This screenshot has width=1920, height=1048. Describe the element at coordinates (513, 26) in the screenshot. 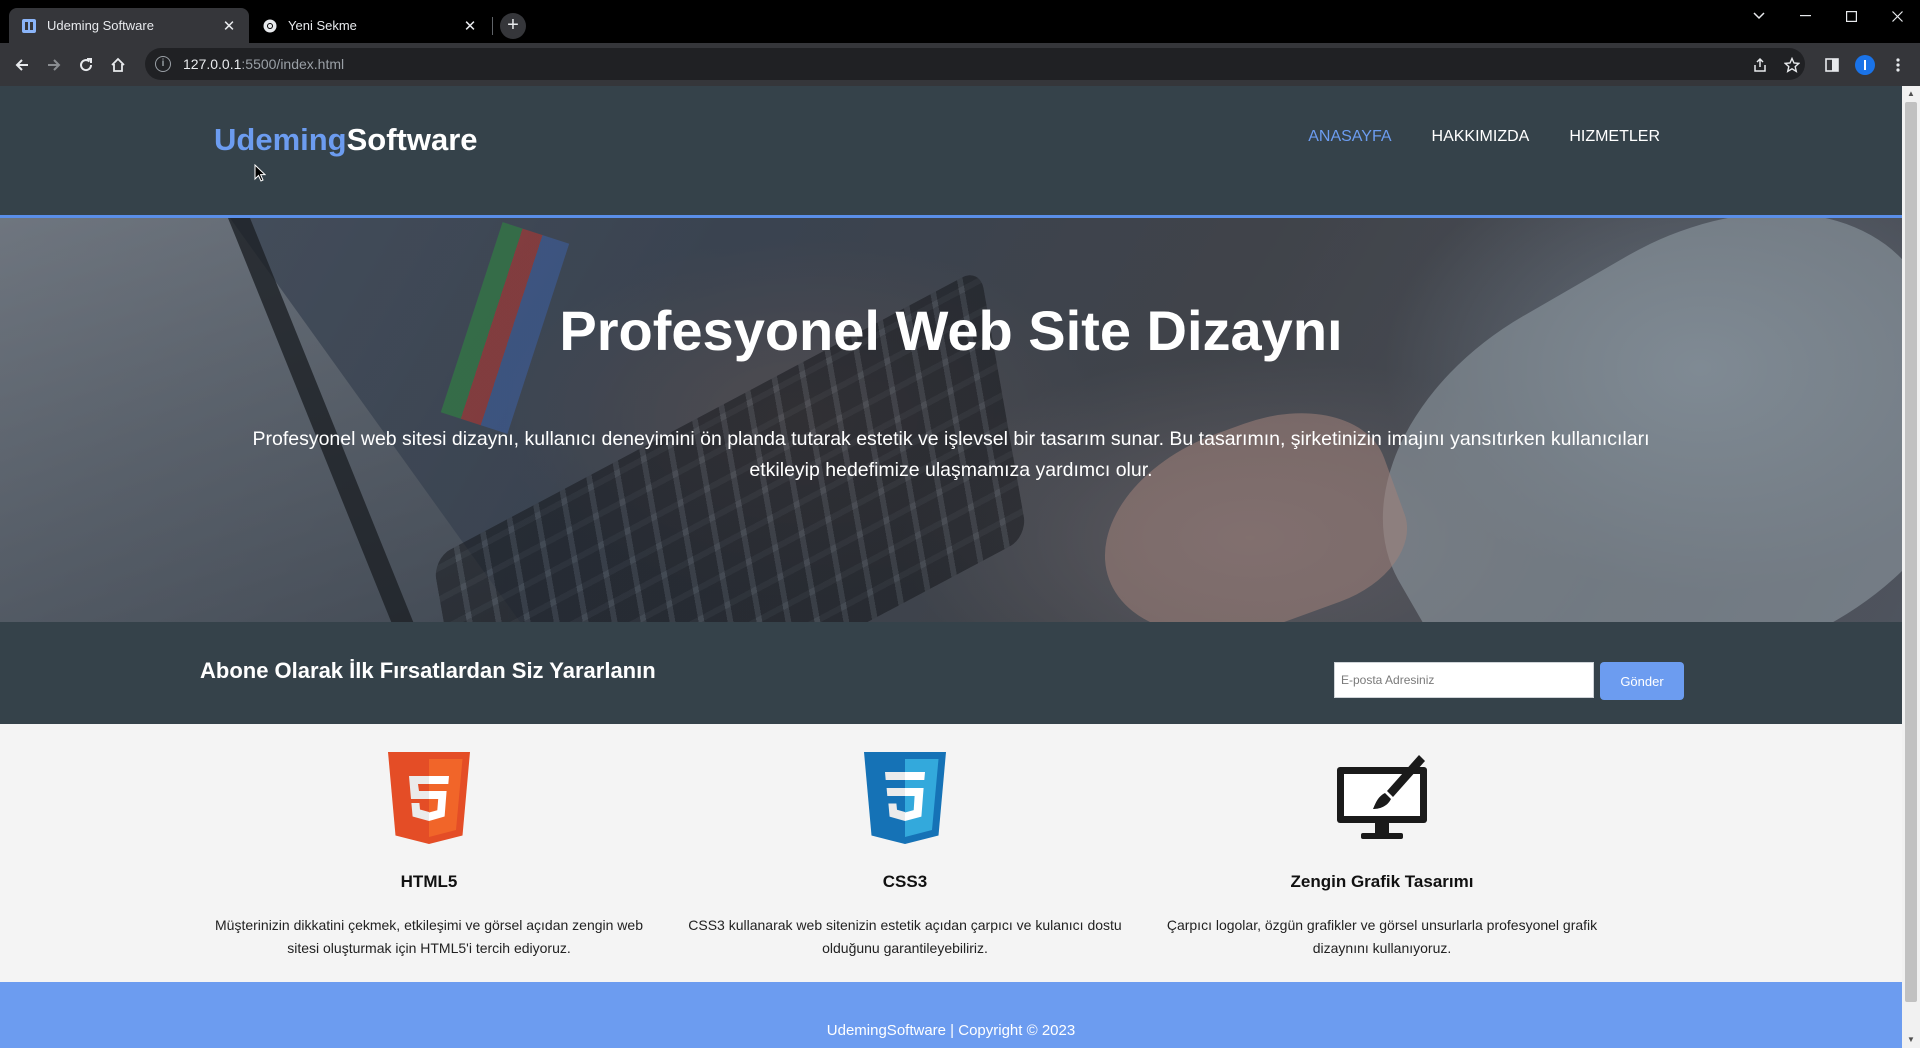

I see `new-tab-button: +` at that location.